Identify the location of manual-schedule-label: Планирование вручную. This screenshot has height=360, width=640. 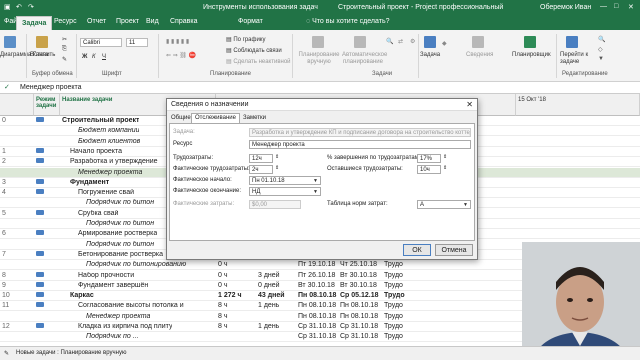
(319, 59).